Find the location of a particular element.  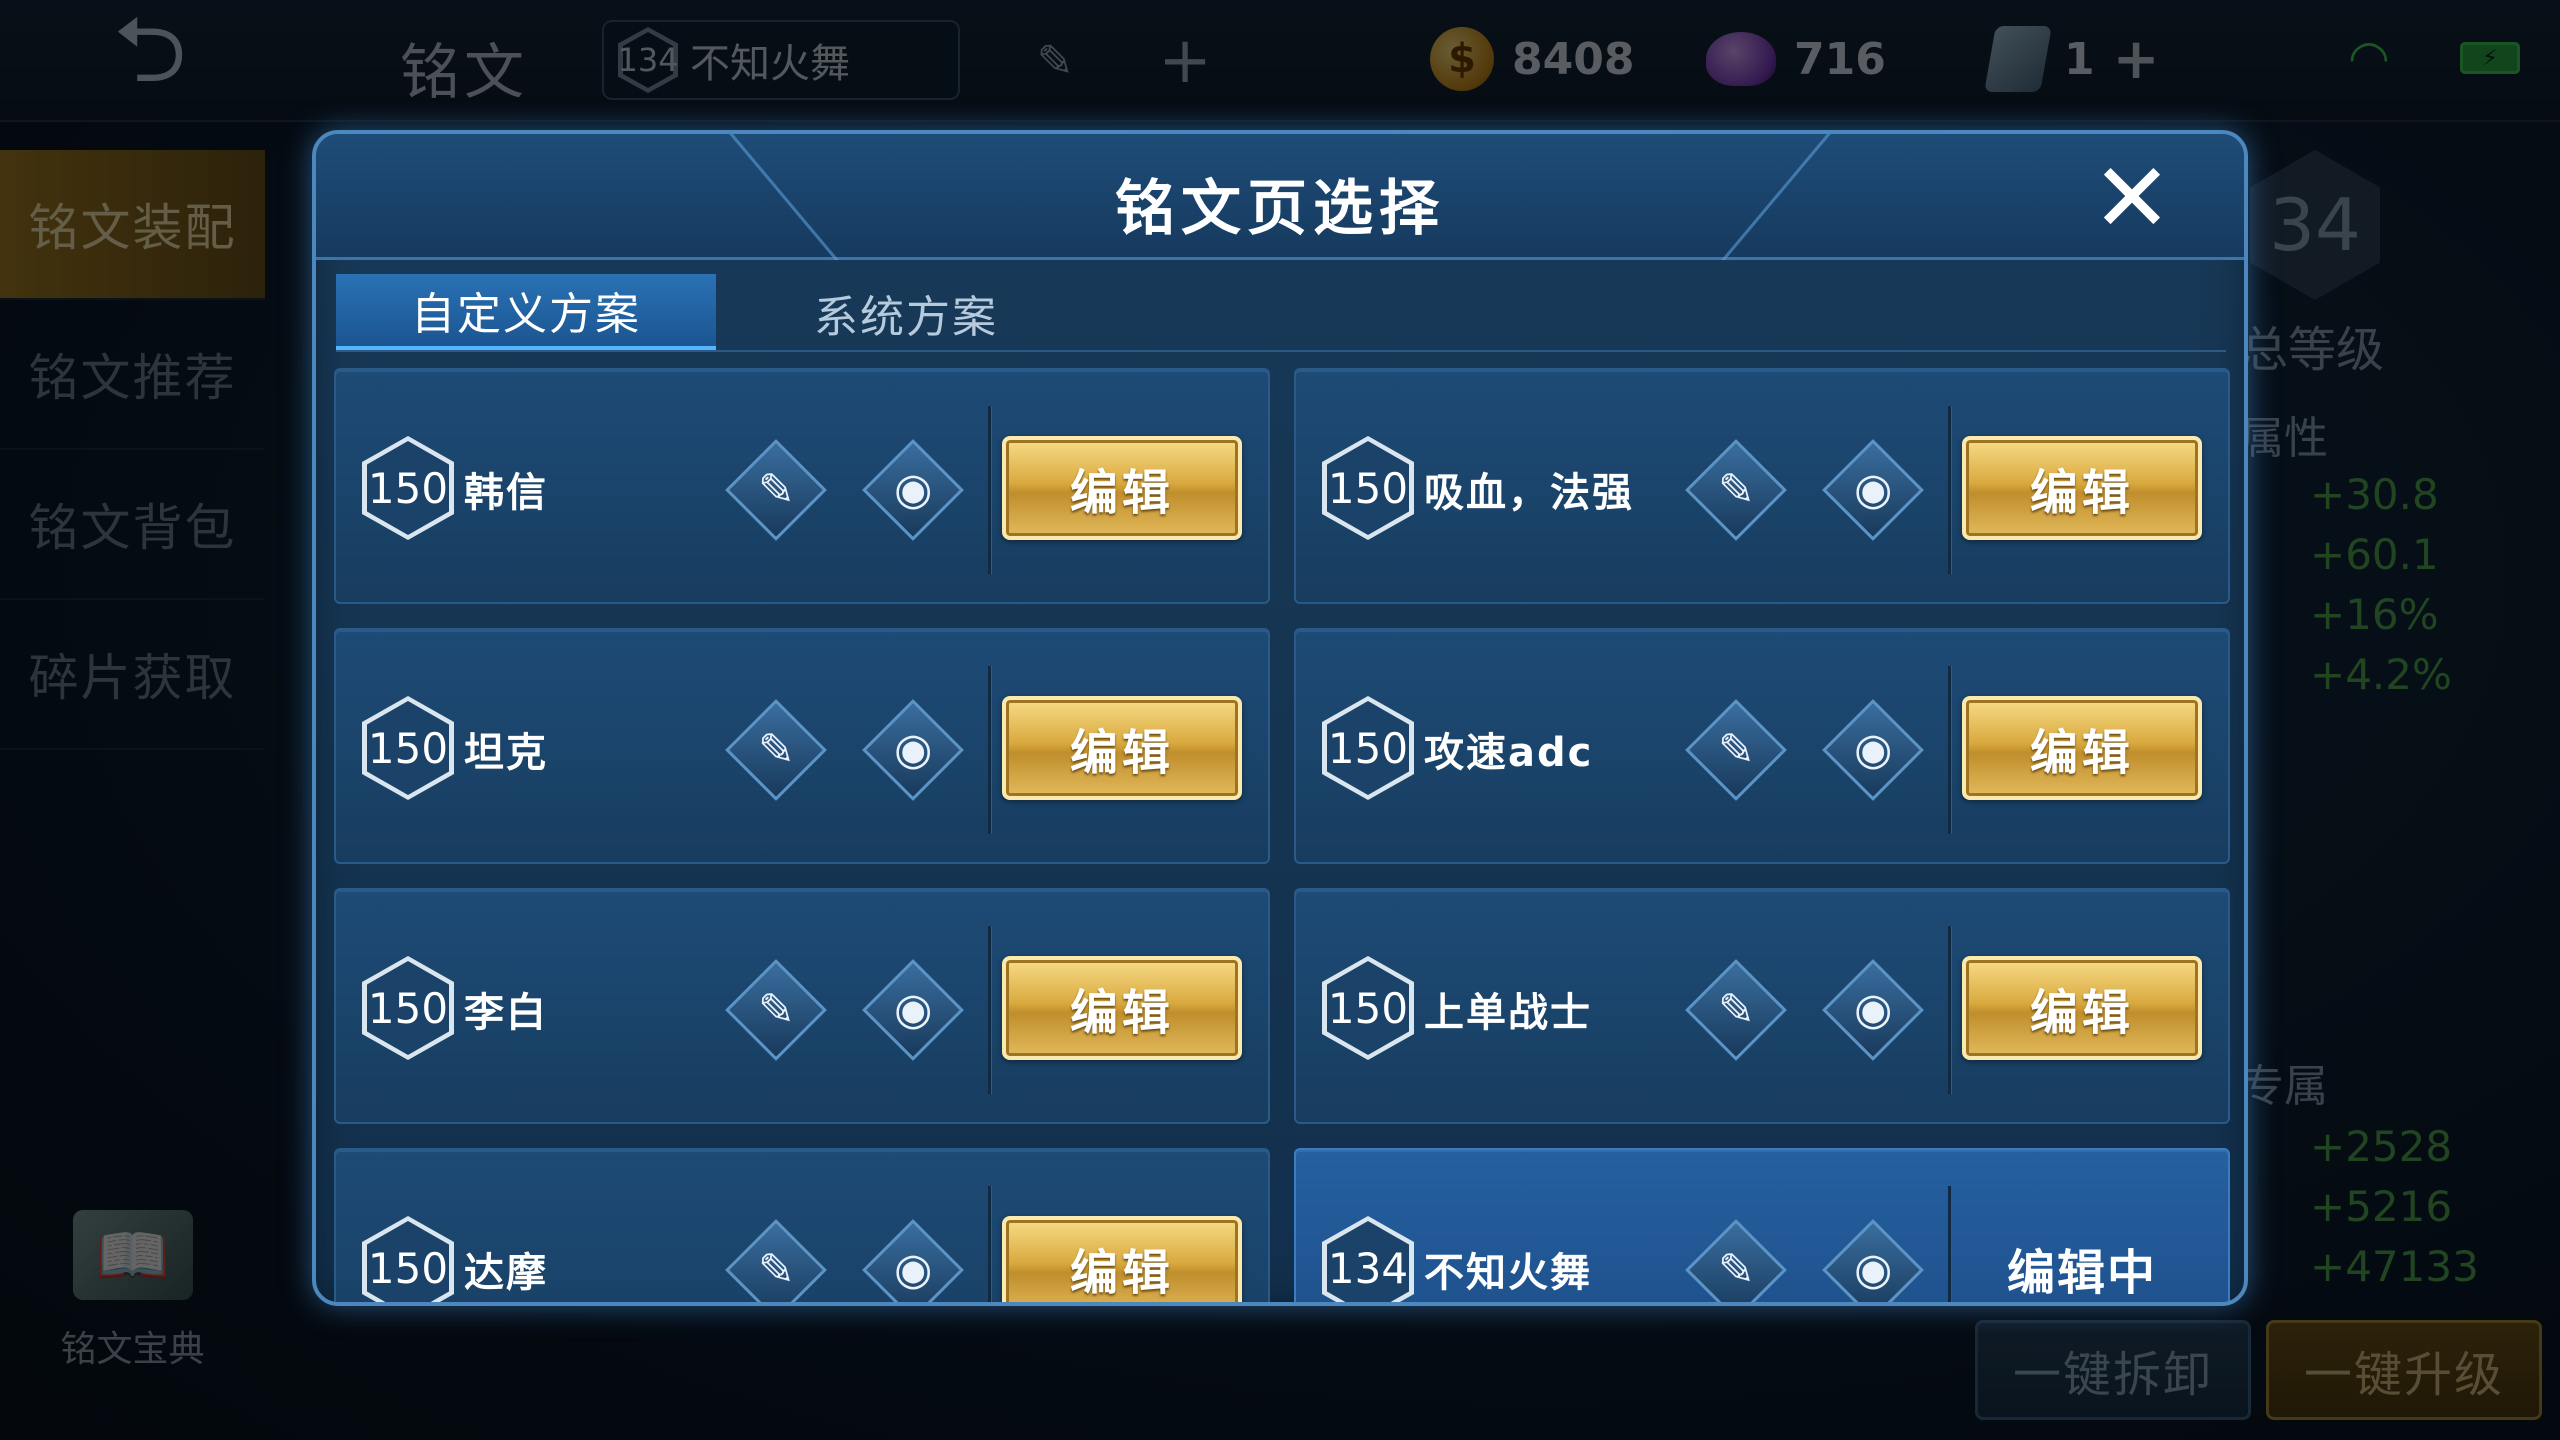

page-card: 150 吸血，法强 ✎ ◉ 编辑 is located at coordinates (1762, 486).